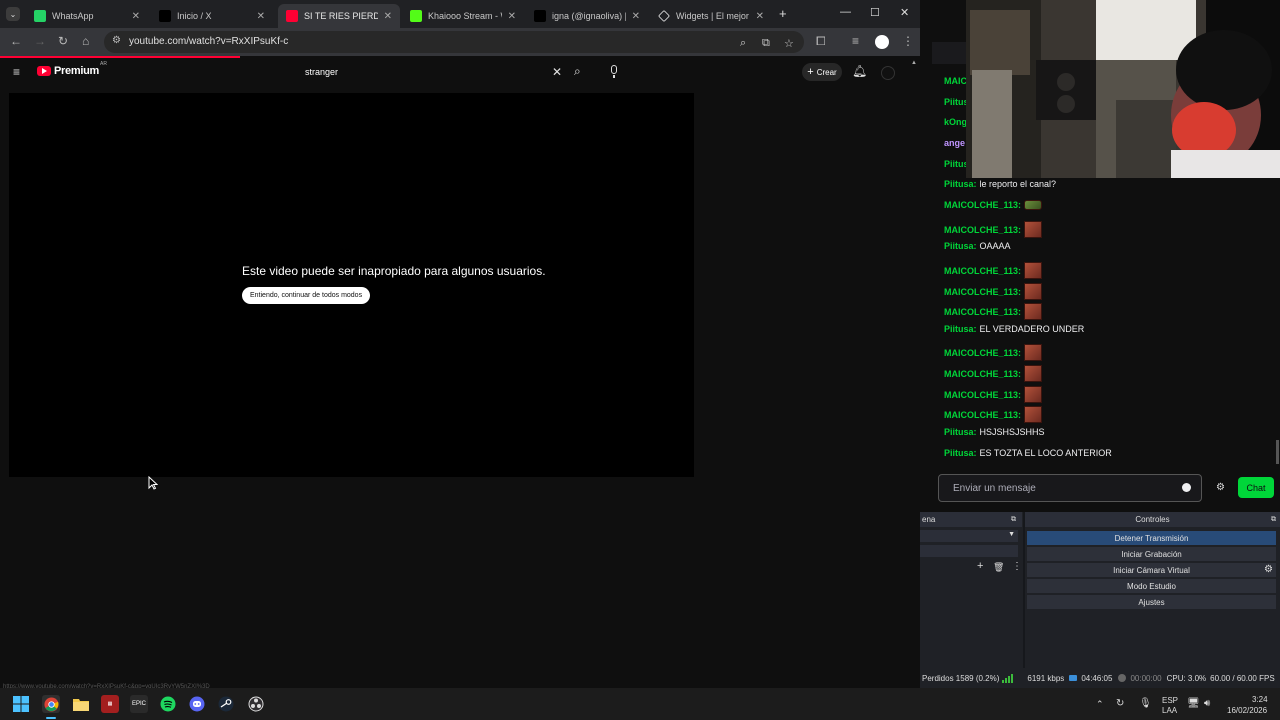 Image resolution: width=1280 pixels, height=720 pixels. What do you see at coordinates (914, 63) in the screenshot?
I see `page-scrollbar-arrow: ▲` at bounding box center [914, 63].